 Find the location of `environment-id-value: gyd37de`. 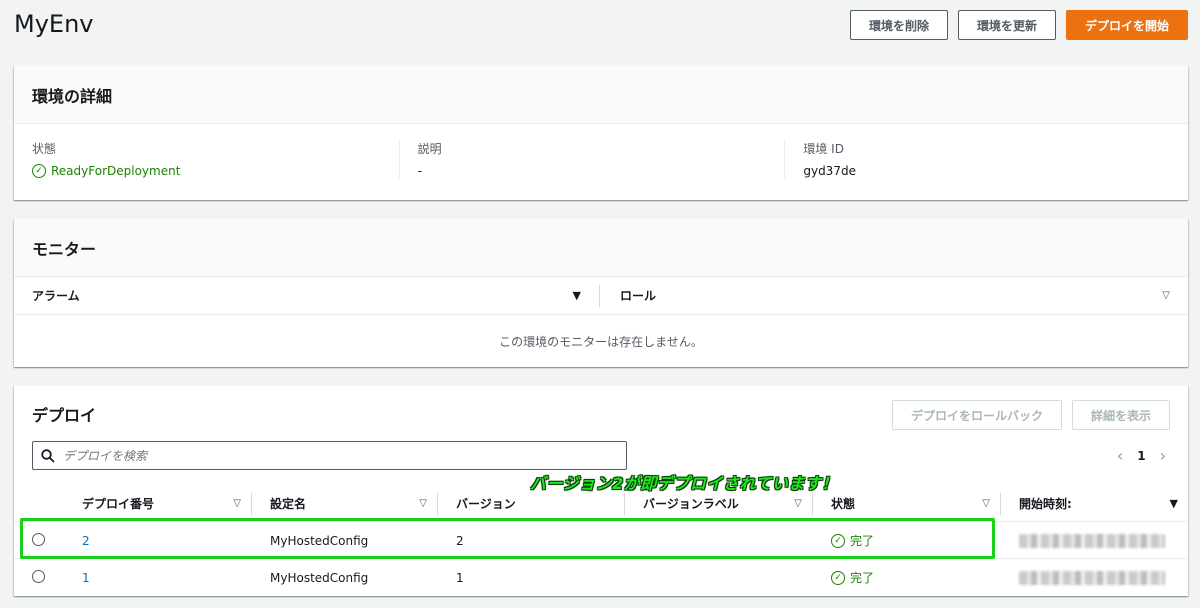

environment-id-value: gyd37de is located at coordinates (829, 171).